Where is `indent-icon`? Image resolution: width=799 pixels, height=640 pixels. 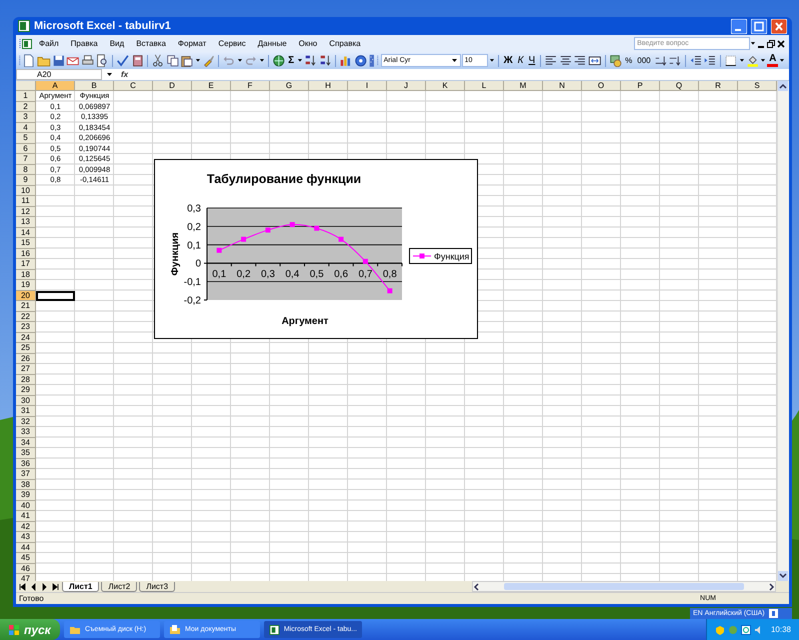 indent-icon is located at coordinates (710, 61).